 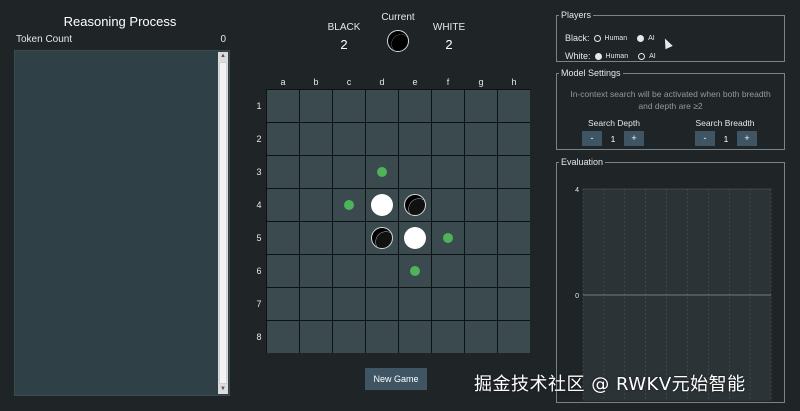 What do you see at coordinates (481, 337) in the screenshot?
I see `board-cell-g8` at bounding box center [481, 337].